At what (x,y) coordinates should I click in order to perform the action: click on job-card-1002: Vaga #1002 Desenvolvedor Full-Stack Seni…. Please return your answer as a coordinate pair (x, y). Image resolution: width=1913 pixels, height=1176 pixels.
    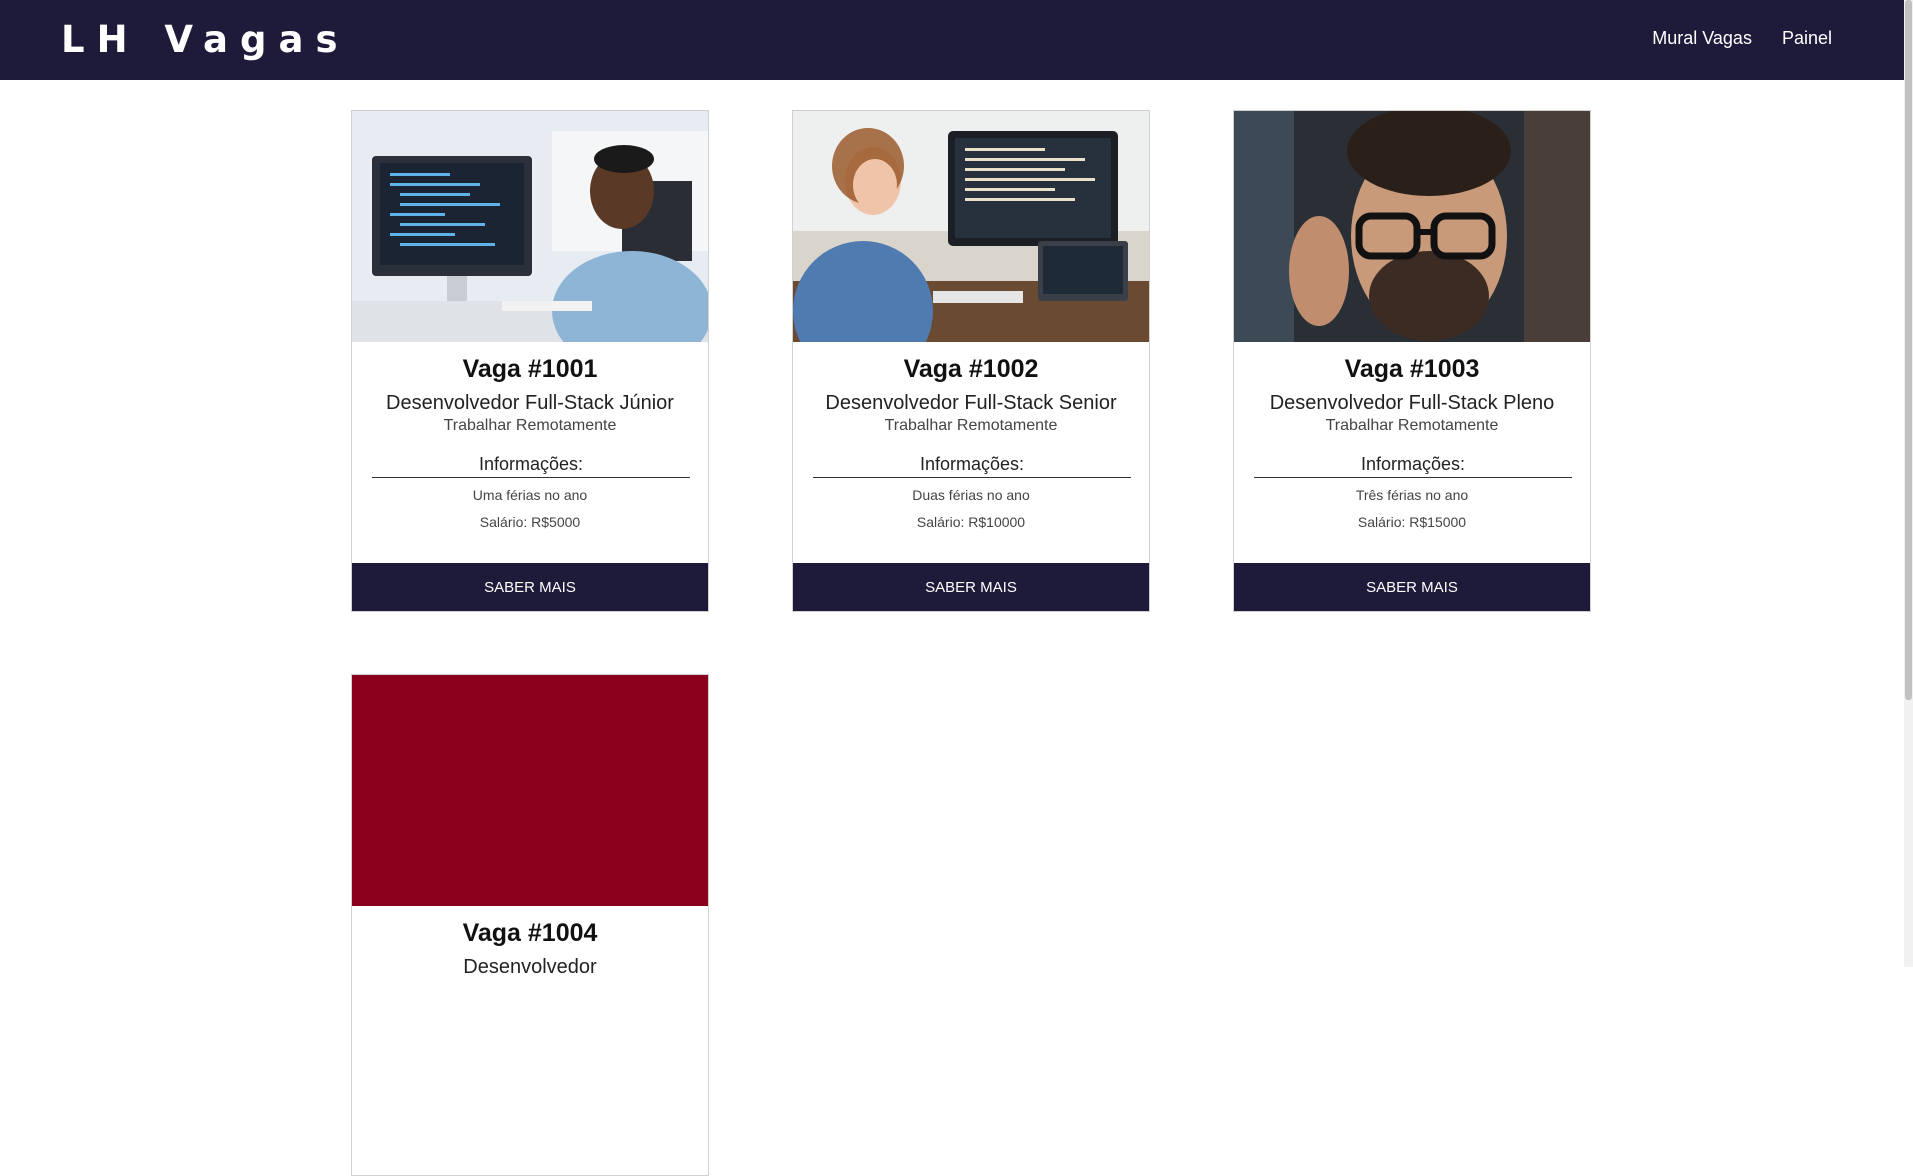
    Looking at the image, I should click on (971, 361).